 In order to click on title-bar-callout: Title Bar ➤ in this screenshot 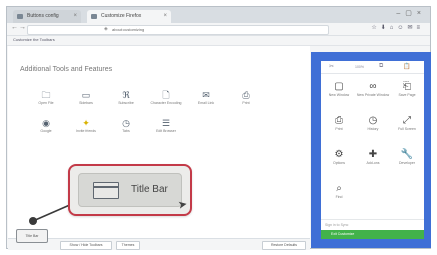, I will do `click(130, 190)`.